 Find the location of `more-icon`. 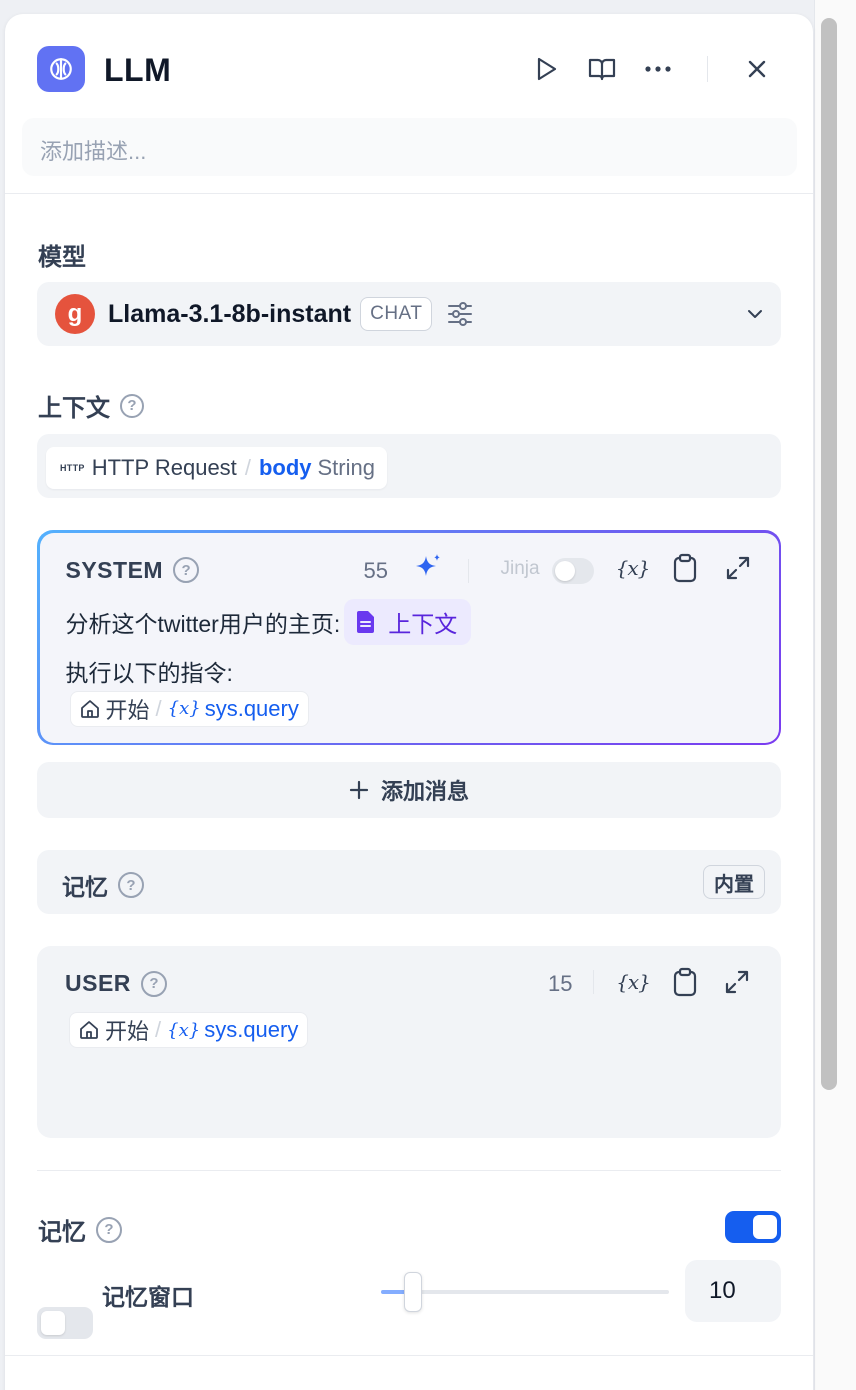

more-icon is located at coordinates (658, 69).